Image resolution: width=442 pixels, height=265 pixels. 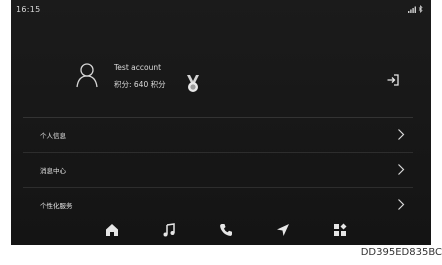 I want to click on signal-bluetooth-icon, so click(x=415, y=9).